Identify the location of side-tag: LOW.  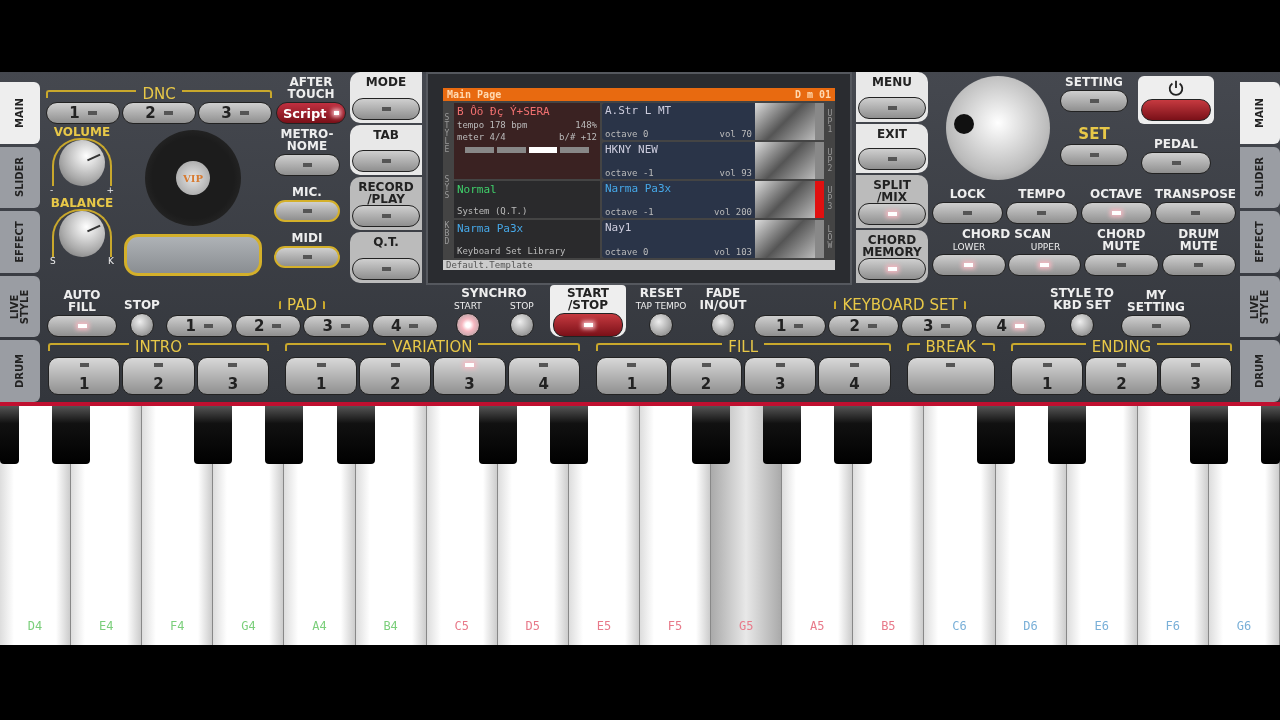
(830, 238).